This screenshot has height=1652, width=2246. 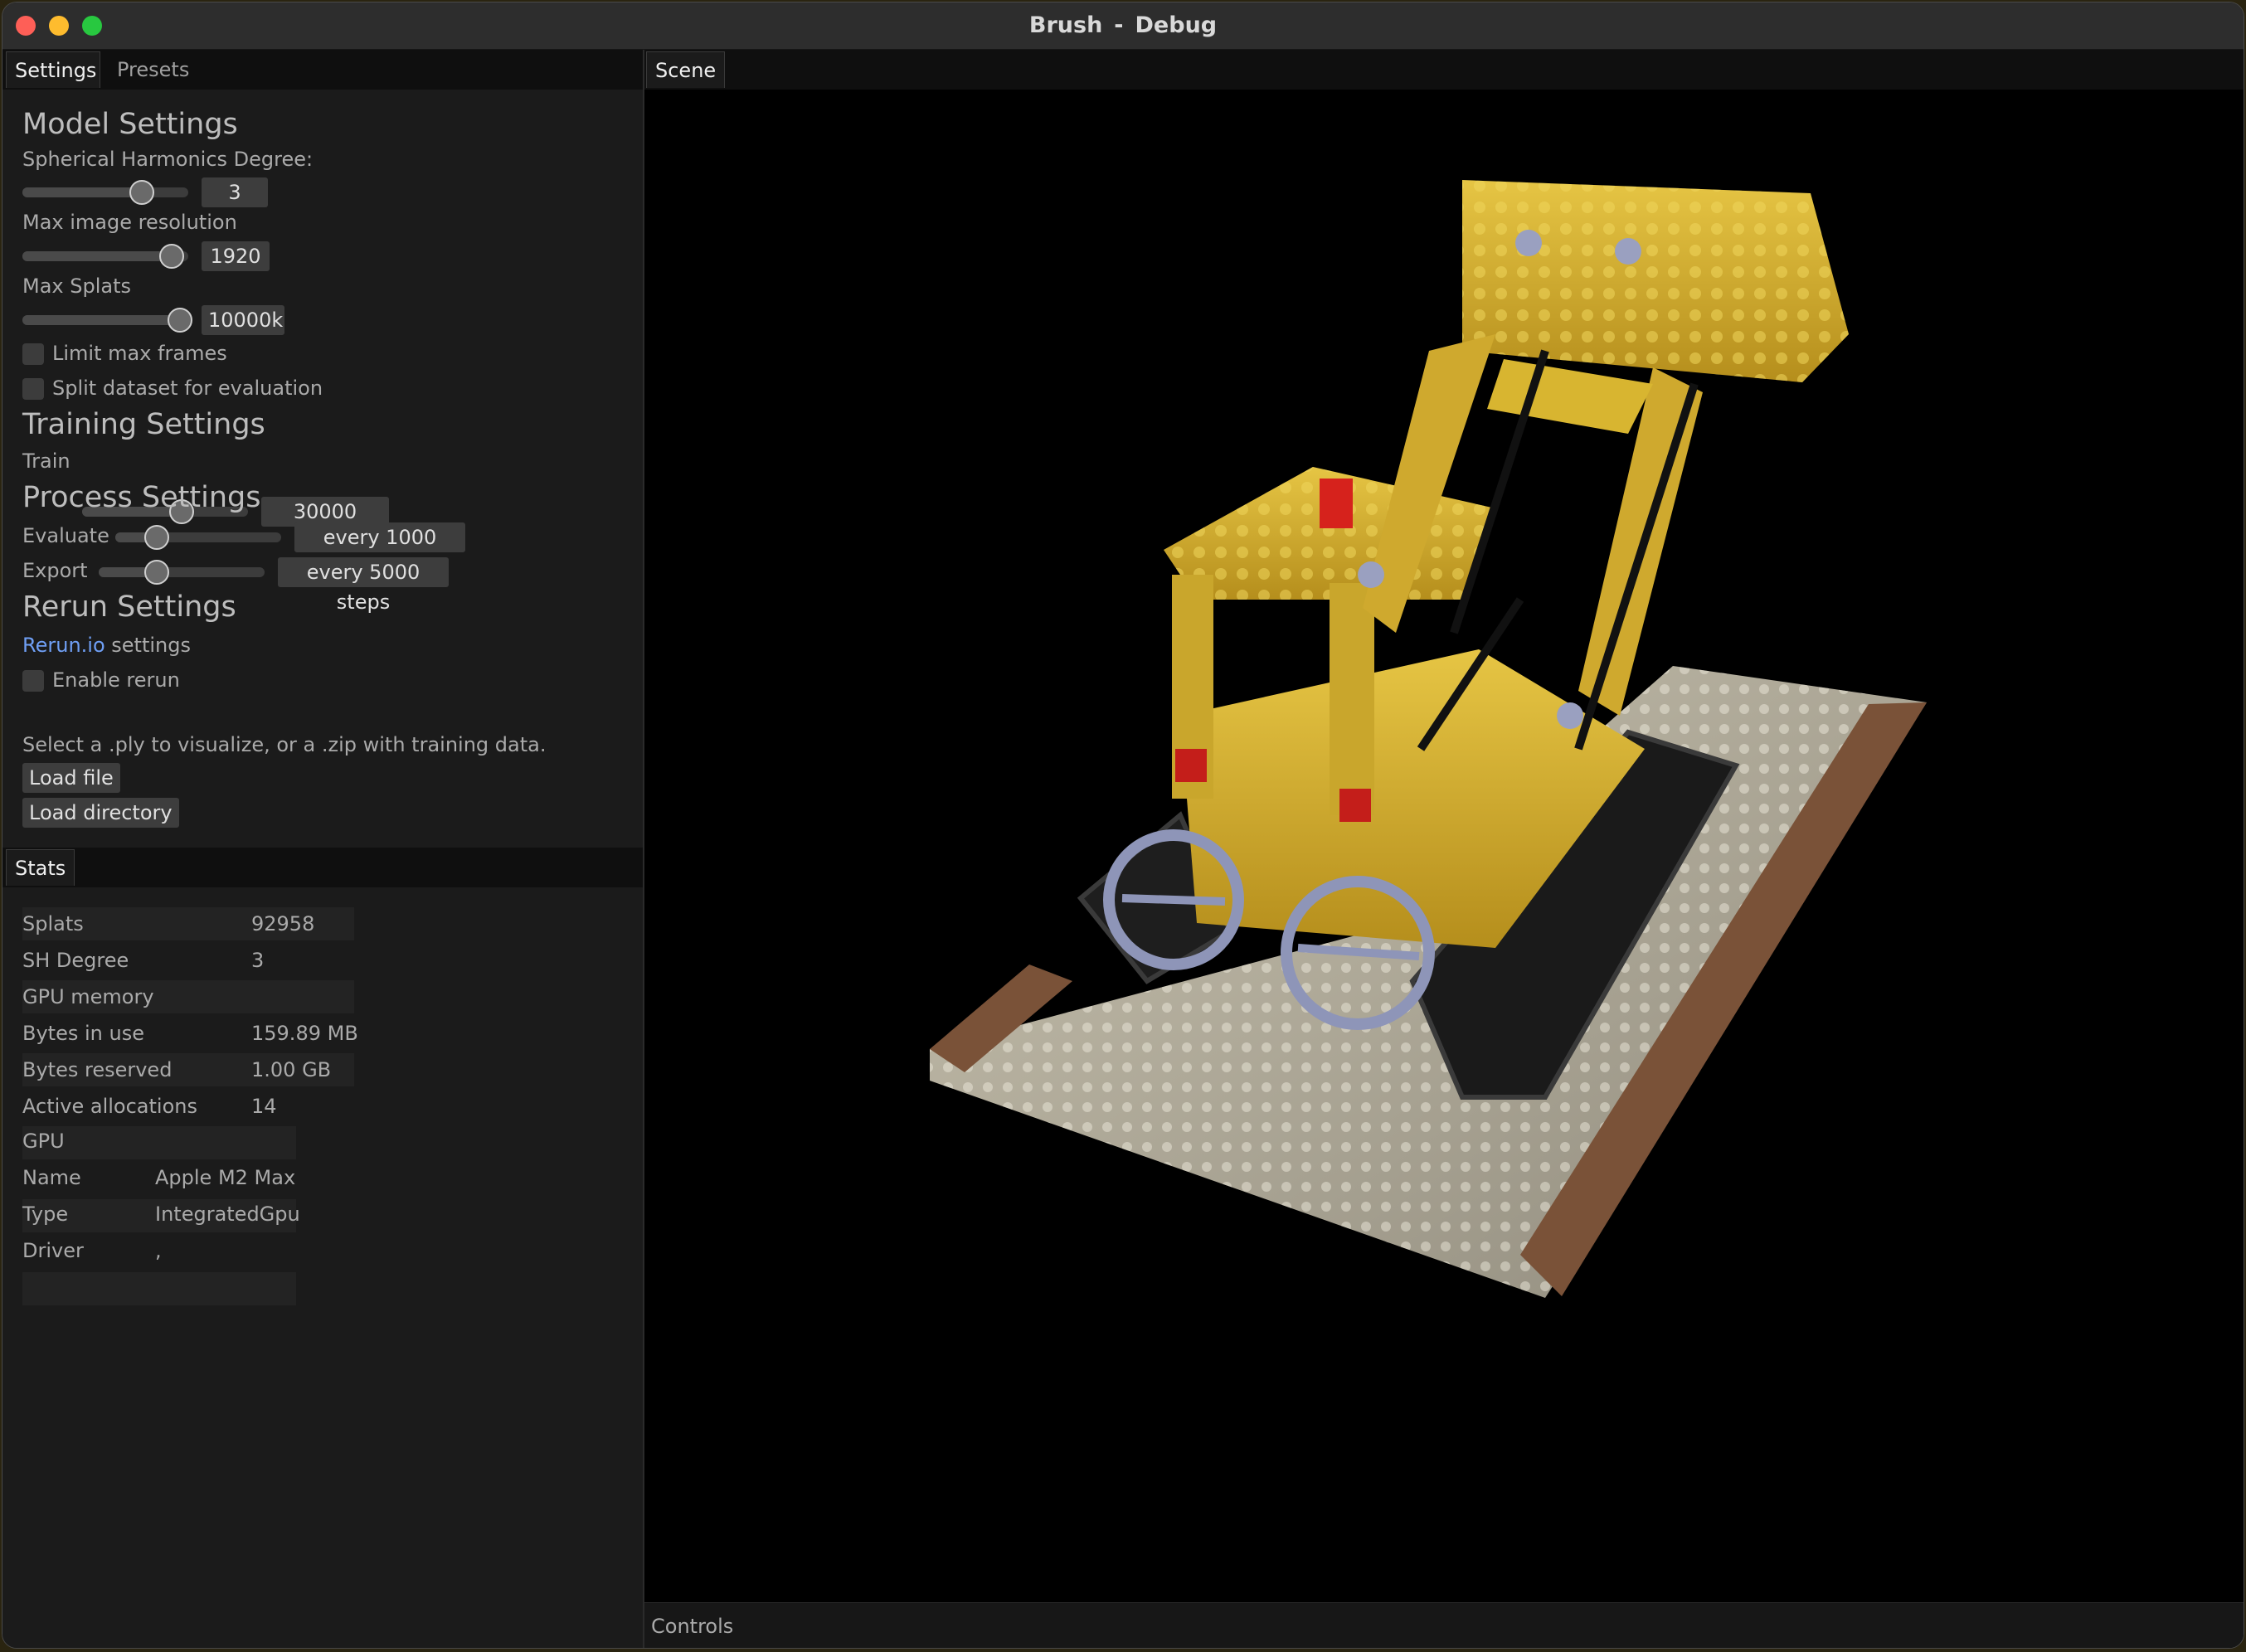 What do you see at coordinates (75, 960) in the screenshot?
I see `stat-sh-degree-label: SH Degree` at bounding box center [75, 960].